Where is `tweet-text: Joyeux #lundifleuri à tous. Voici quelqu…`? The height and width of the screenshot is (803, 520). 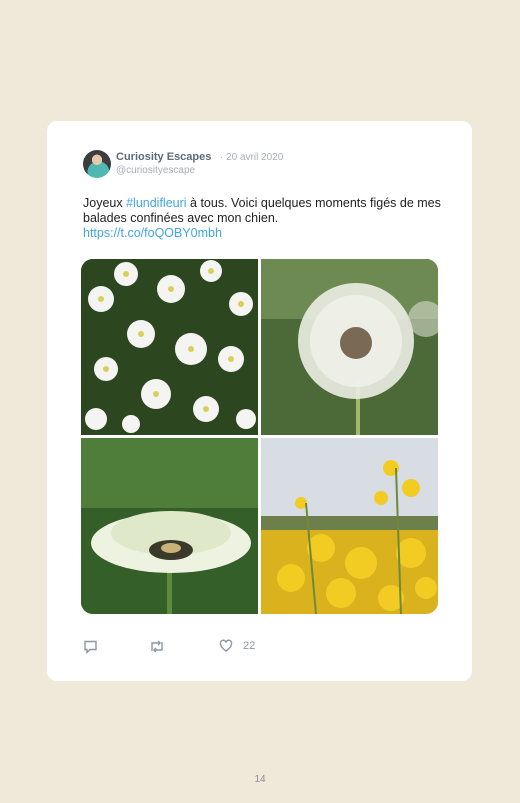
tweet-text: Joyeux #lundifleuri à tous. Voici quelqu… is located at coordinates (263, 218).